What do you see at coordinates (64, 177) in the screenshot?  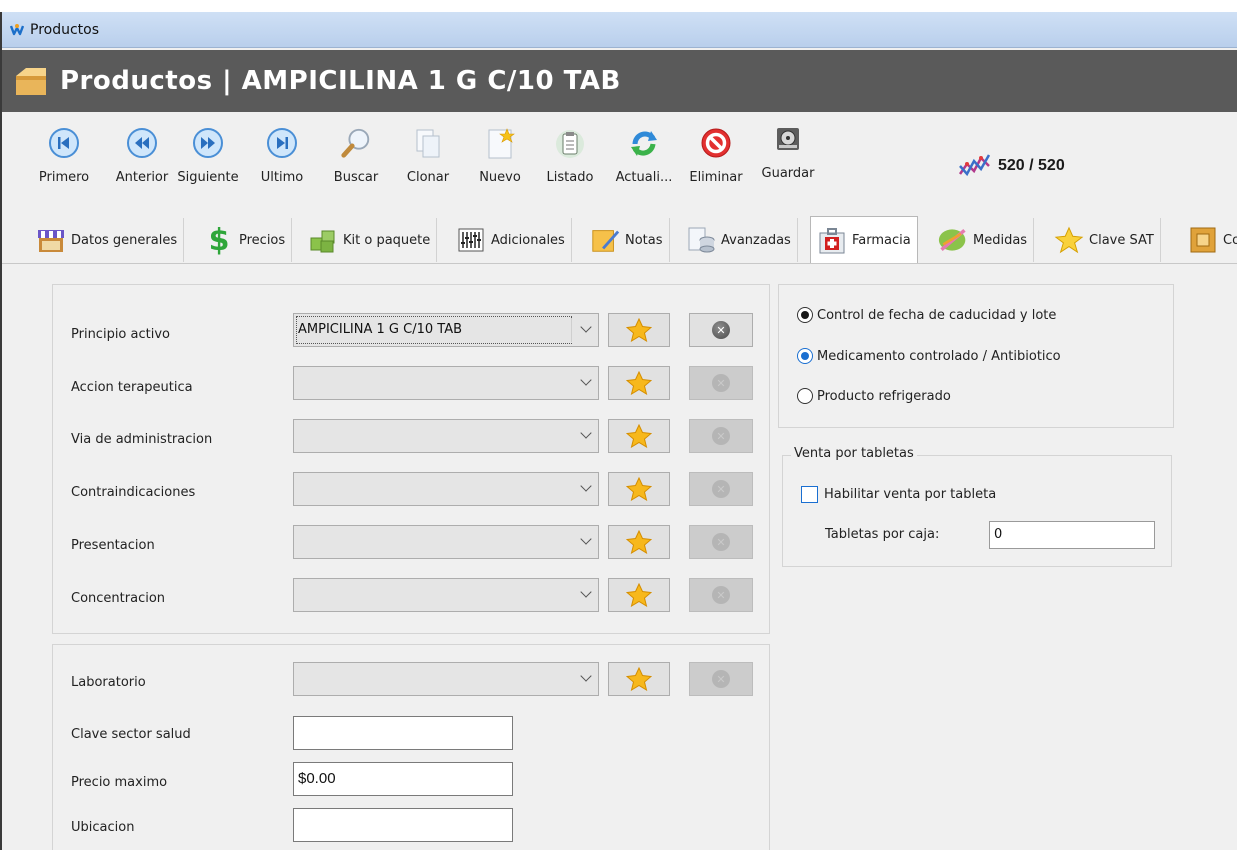 I see `primero-label: Primero` at bounding box center [64, 177].